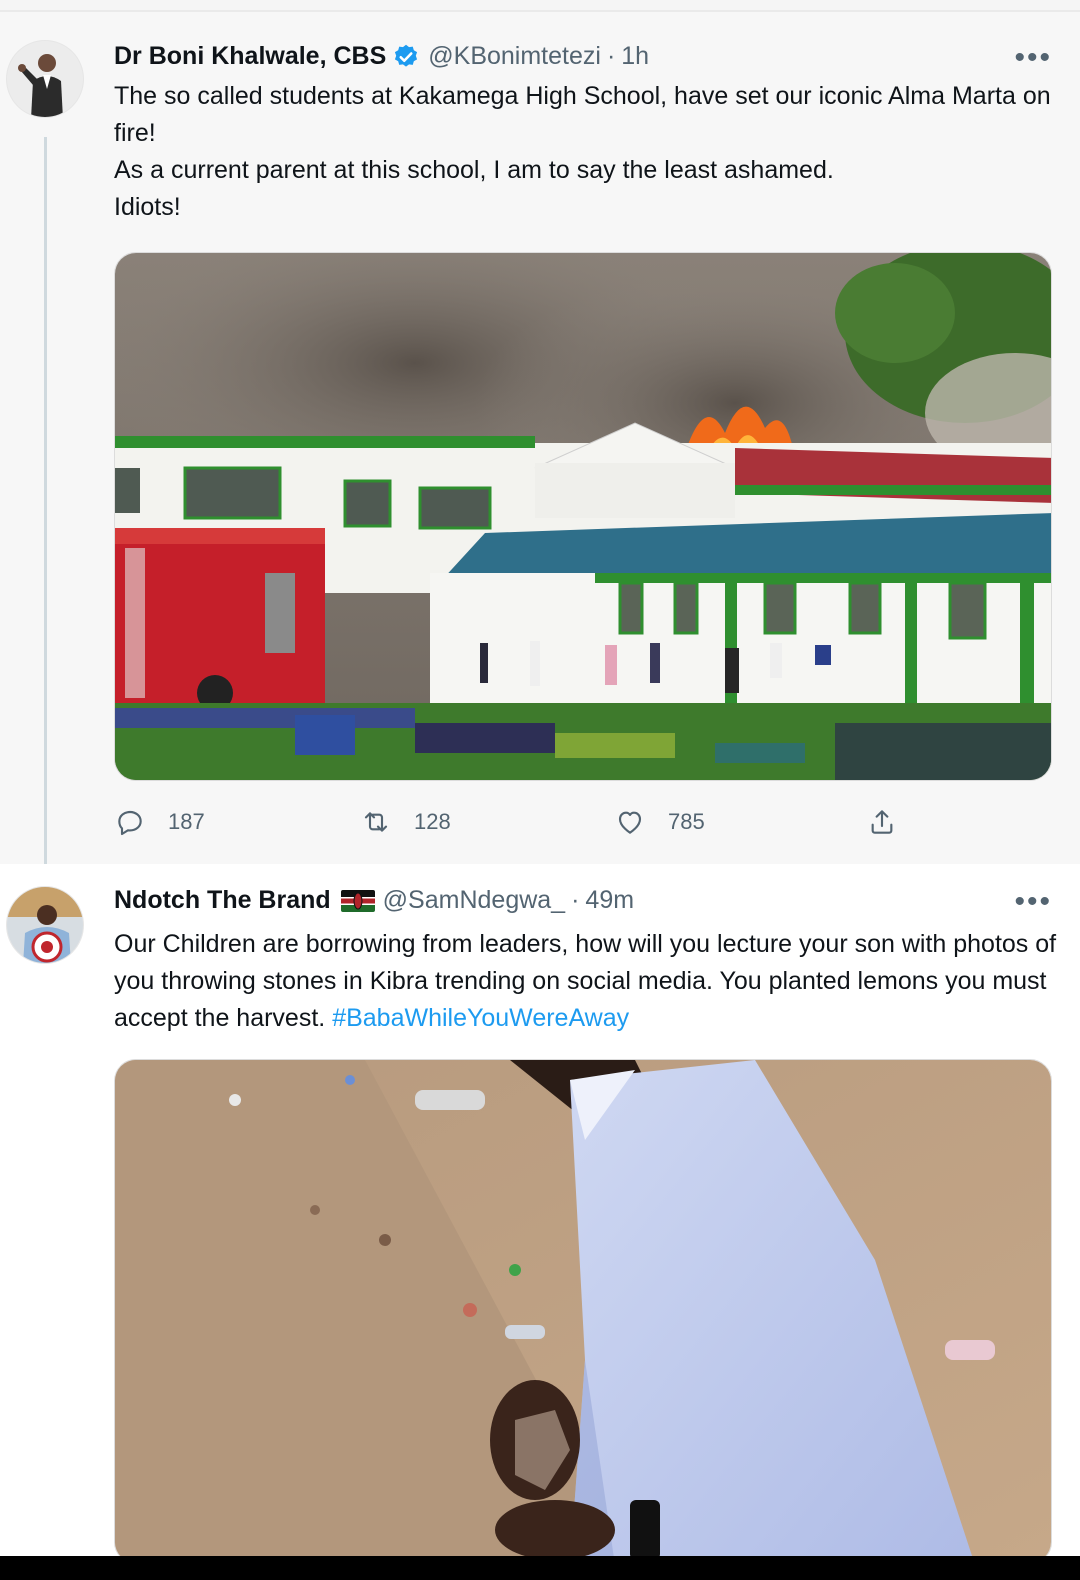 This screenshot has width=1080, height=1580. I want to click on tweet-header: Ndotch The Brand @SamNdegwa_ · 49m, so click(374, 900).